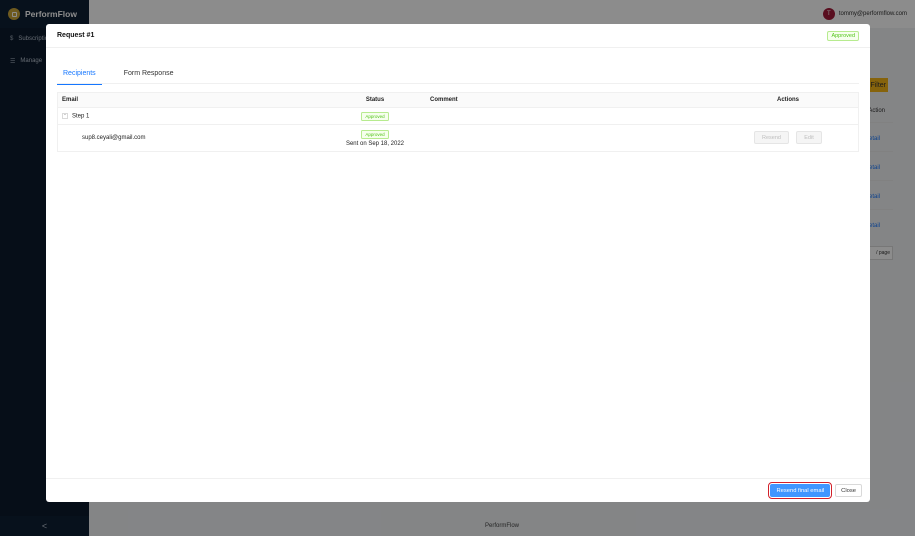 The image size is (915, 536). I want to click on recipient-status-cell: Approved Sent on Sep 18, 2022, so click(375, 138).